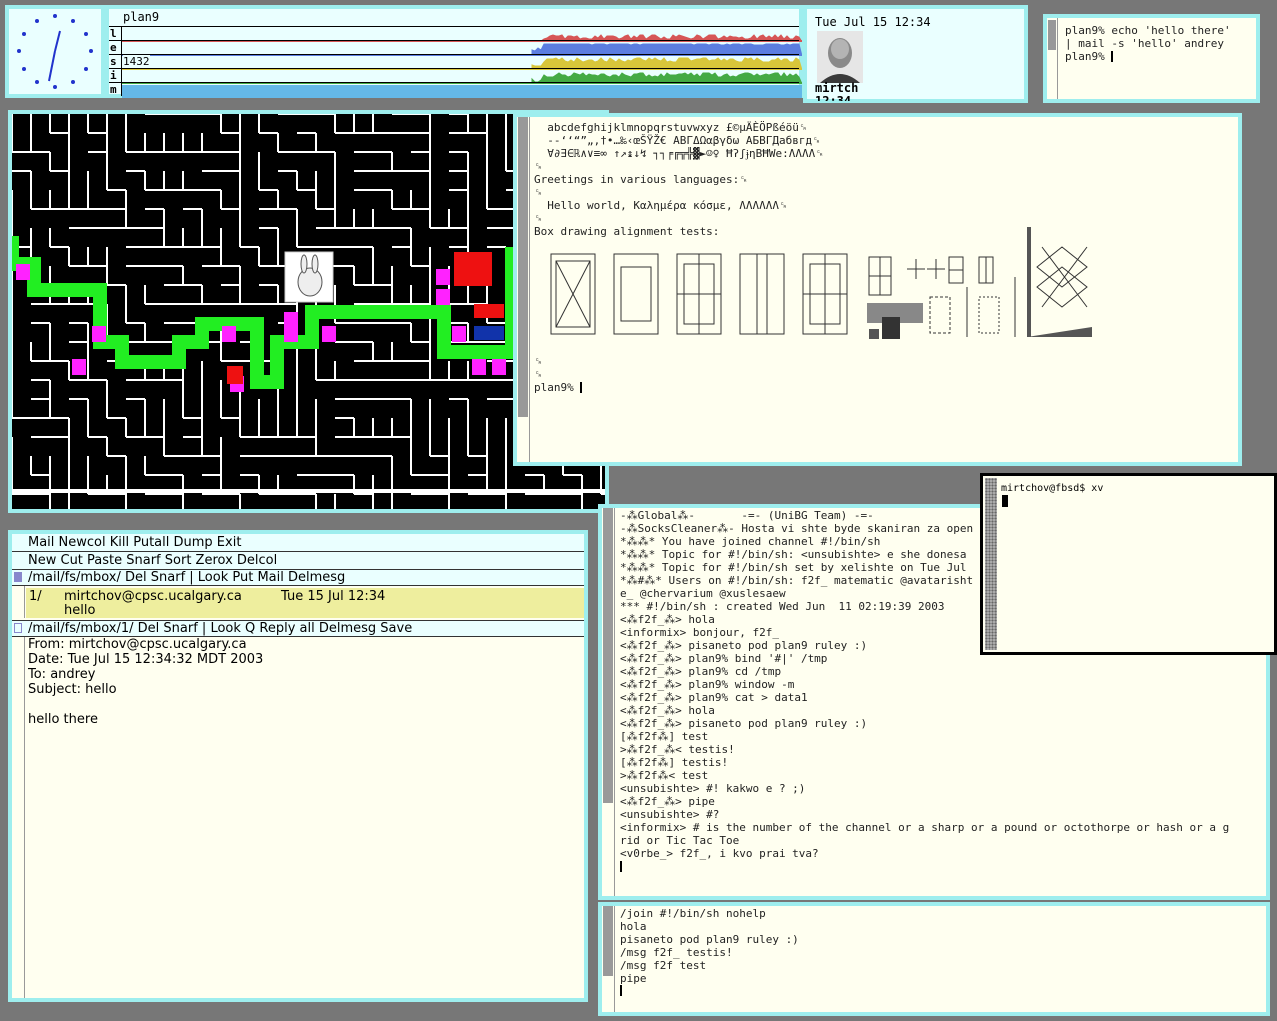  I want to click on clock-face, so click(55, 51).